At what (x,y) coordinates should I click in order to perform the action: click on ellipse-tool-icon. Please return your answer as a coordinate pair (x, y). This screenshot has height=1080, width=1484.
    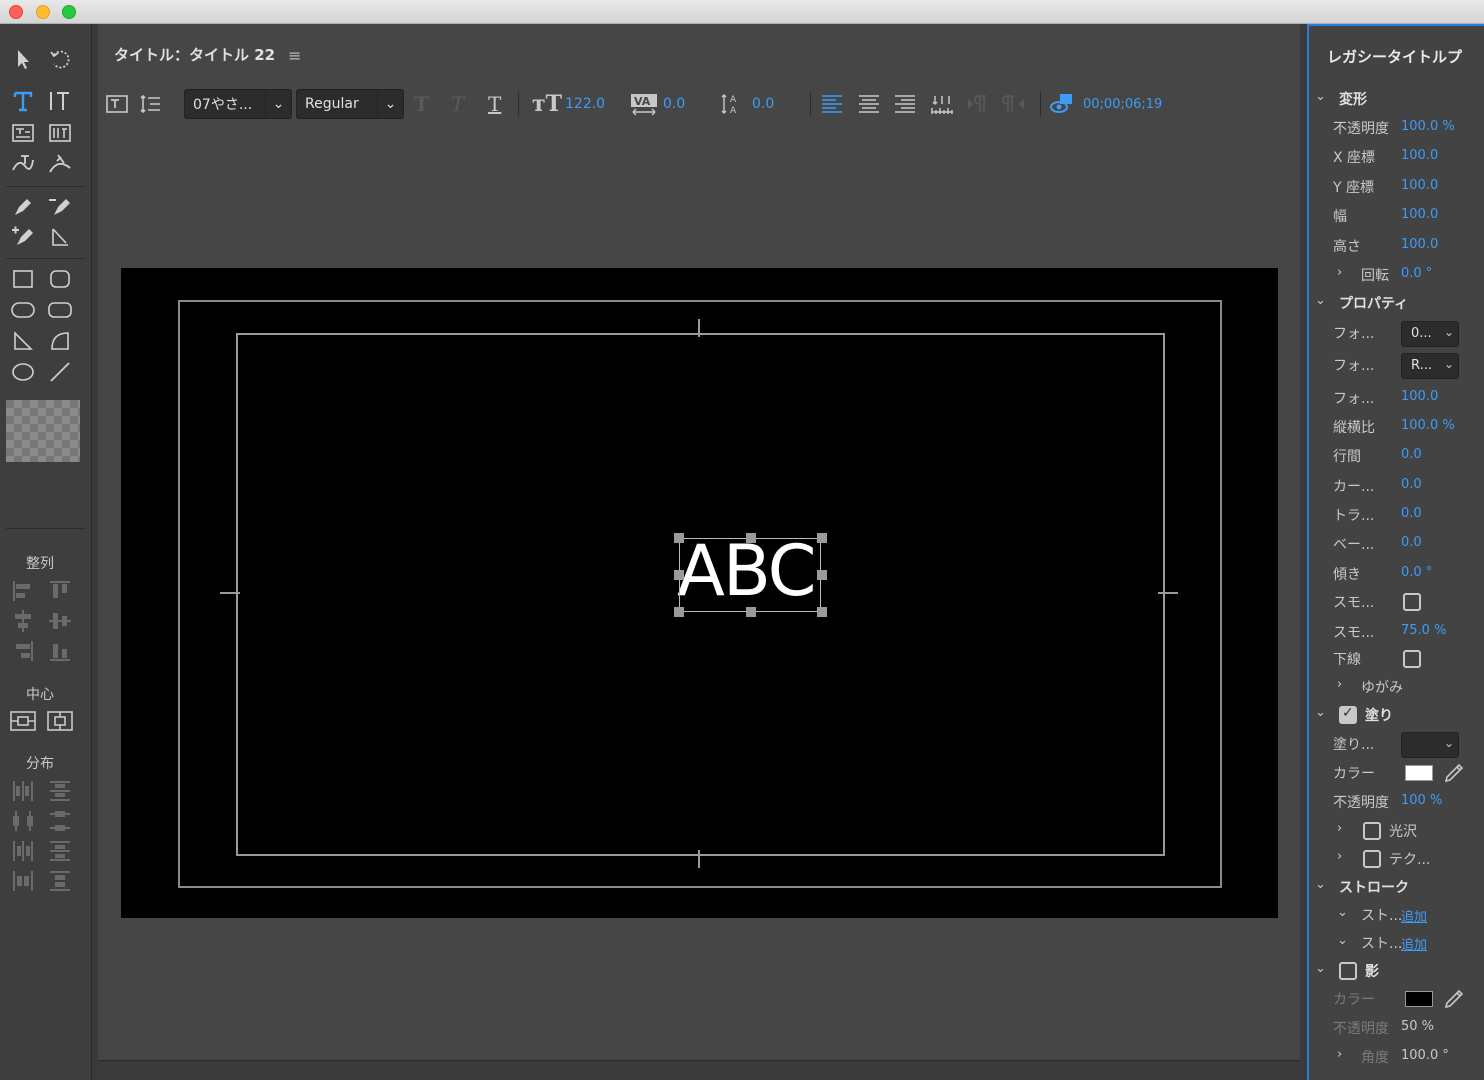
    Looking at the image, I should click on (23, 372).